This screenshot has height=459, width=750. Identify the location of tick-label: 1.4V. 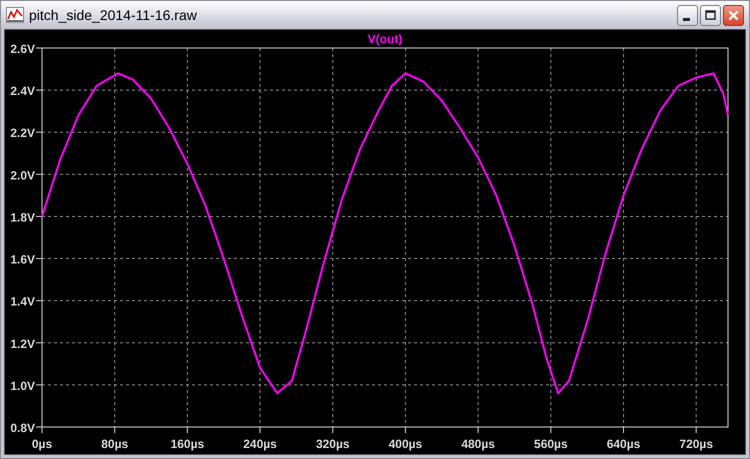
(22, 301).